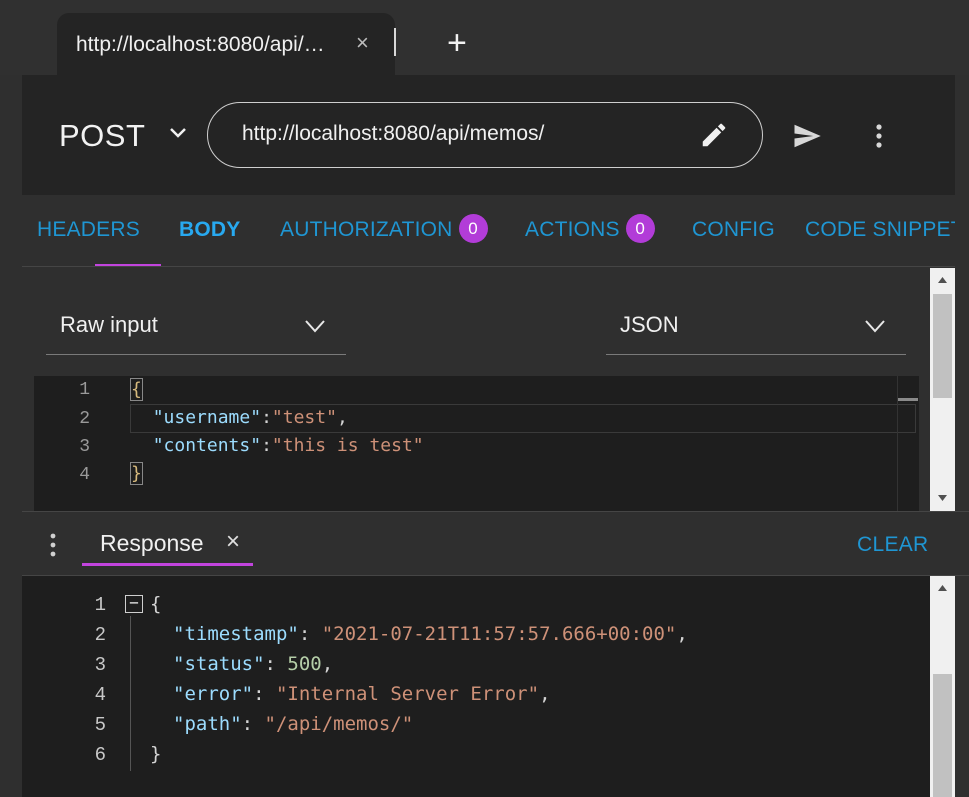  What do you see at coordinates (407, 694) in the screenshot?
I see `json-string-value: "Internal Server Error"` at bounding box center [407, 694].